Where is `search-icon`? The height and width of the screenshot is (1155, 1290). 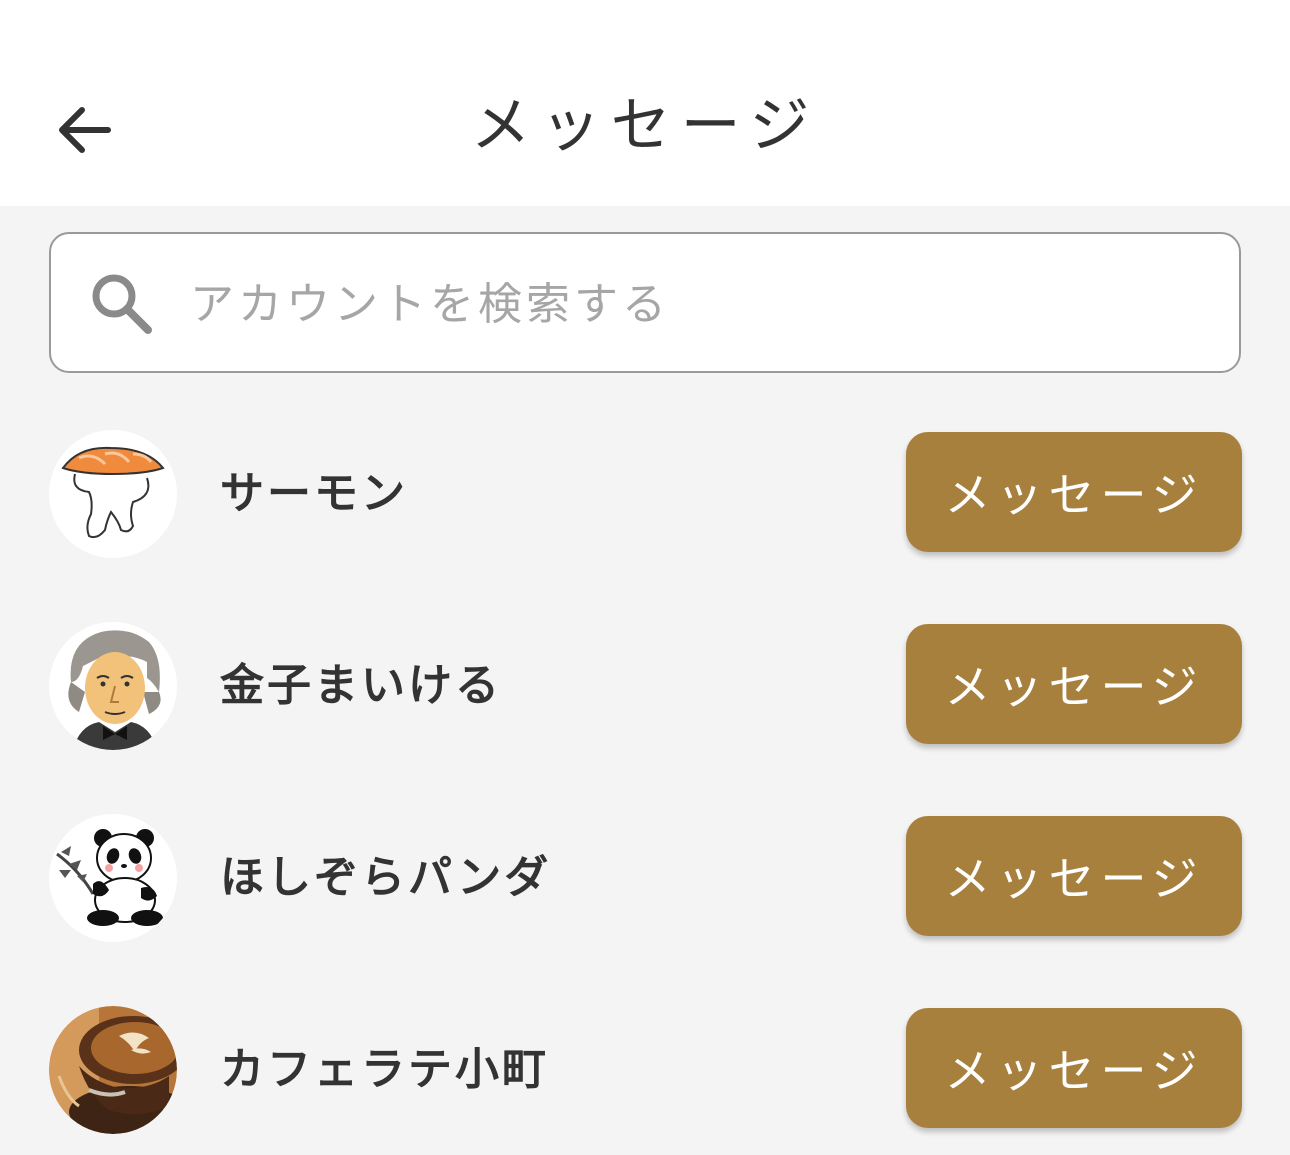 search-icon is located at coordinates (122, 304).